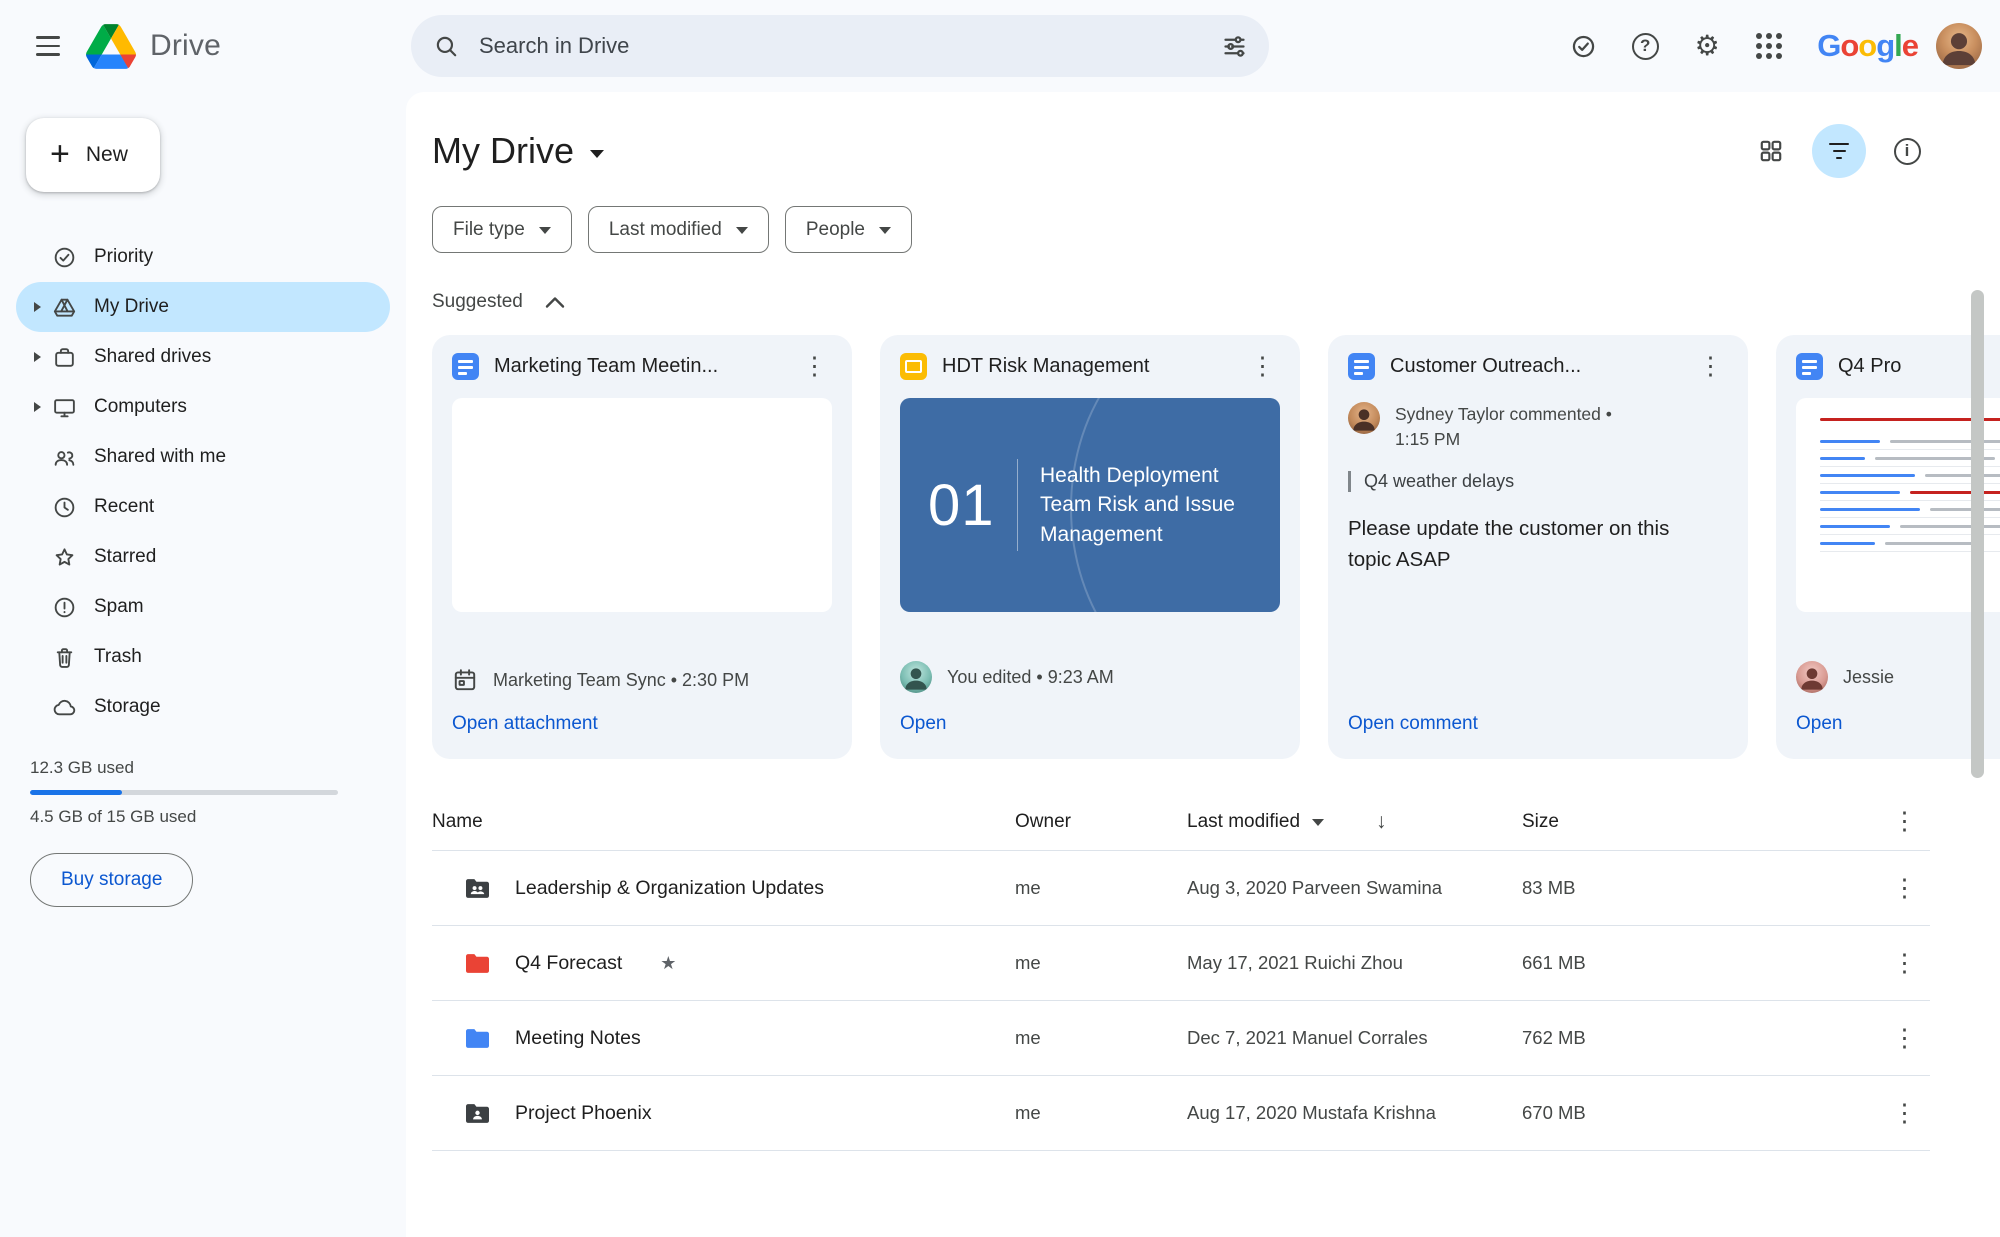  What do you see at coordinates (106, 154) in the screenshot?
I see `new-button-label: New` at bounding box center [106, 154].